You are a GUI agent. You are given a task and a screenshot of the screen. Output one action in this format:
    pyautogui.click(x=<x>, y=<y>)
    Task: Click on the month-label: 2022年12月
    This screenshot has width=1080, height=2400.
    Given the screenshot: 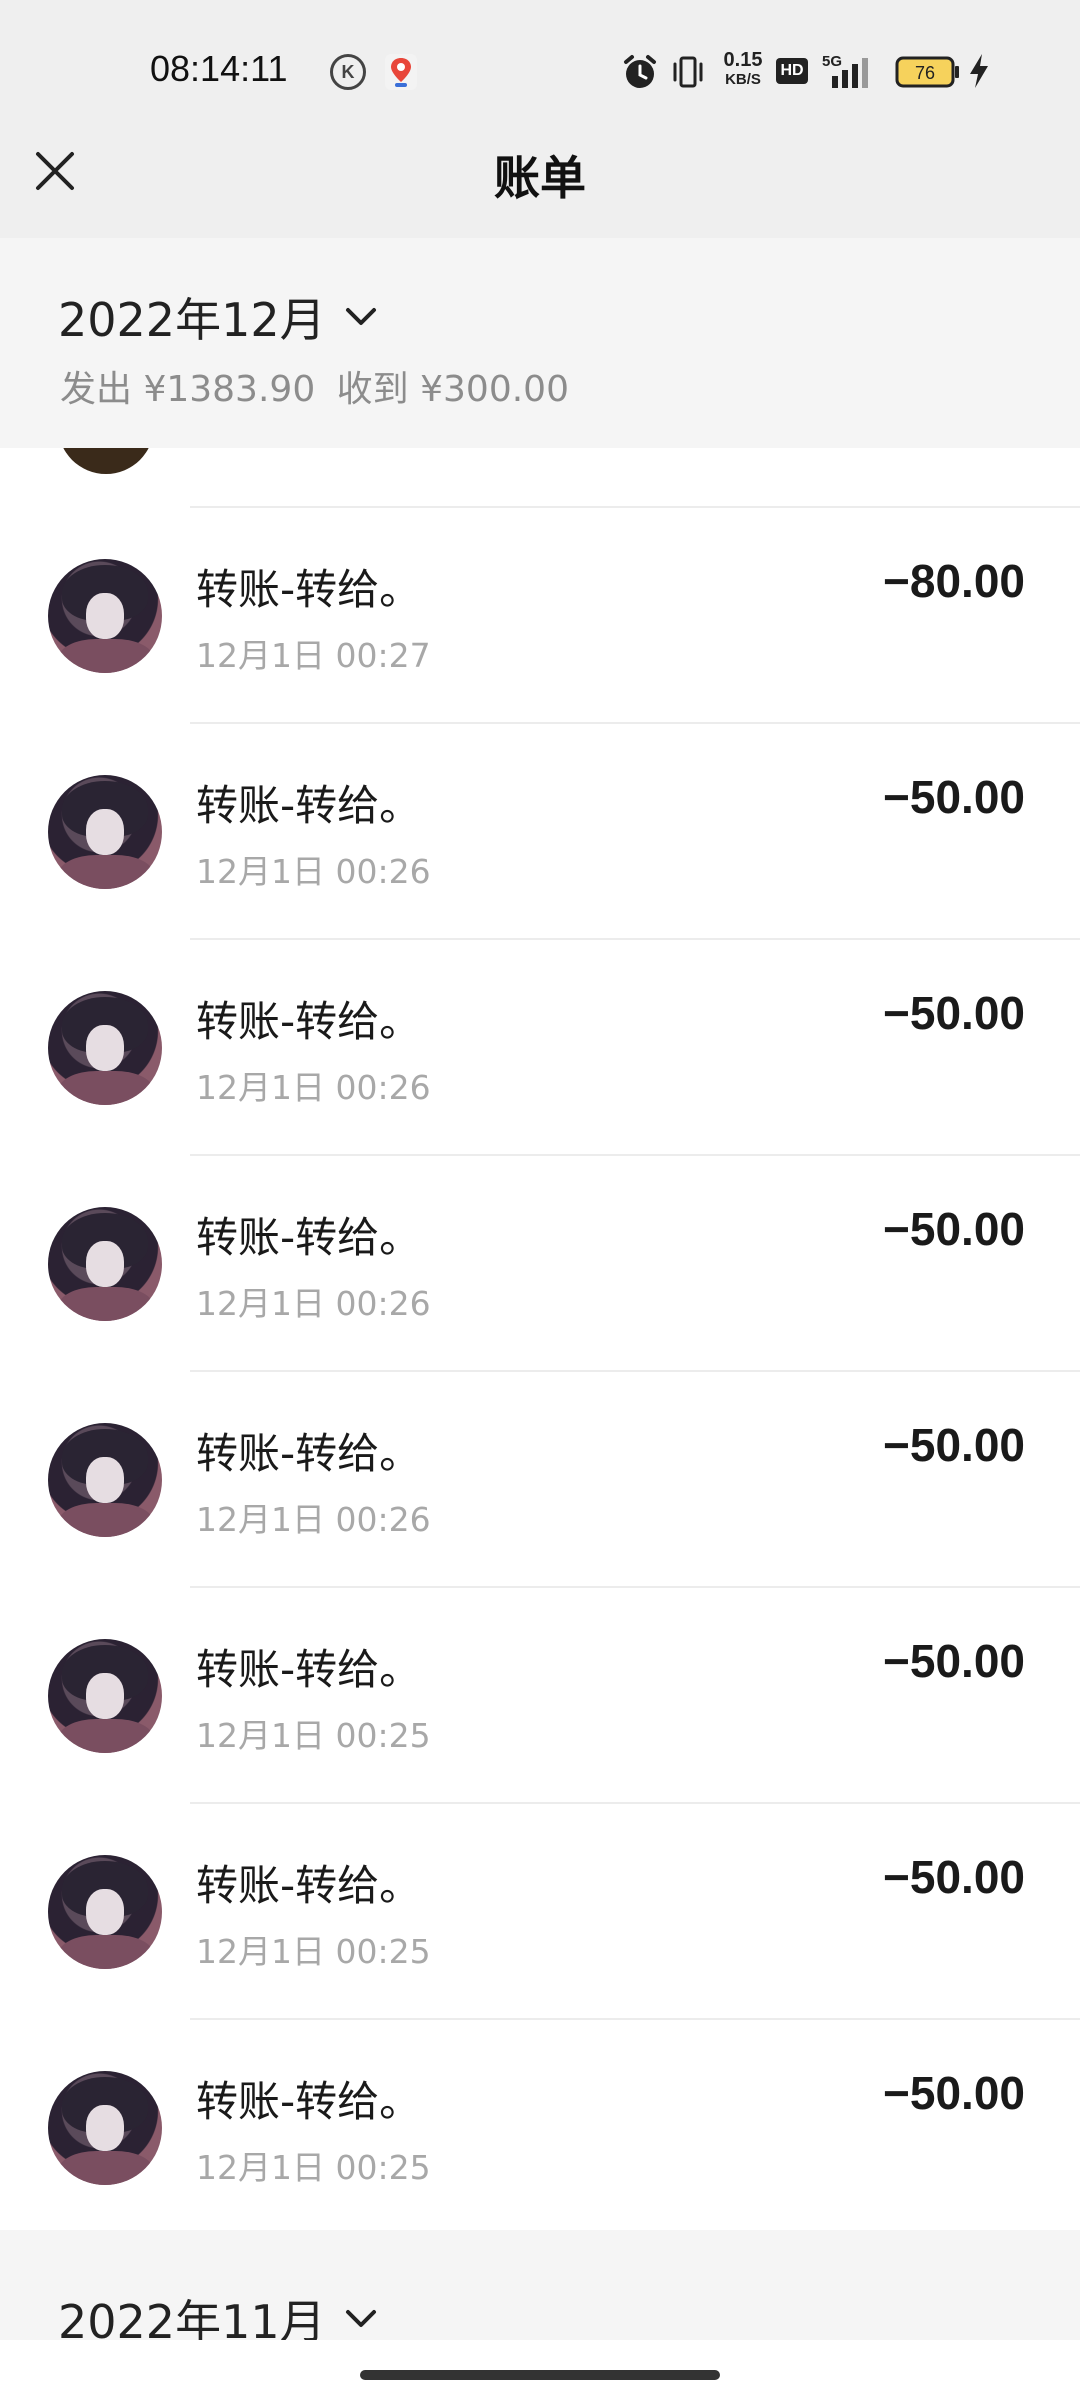 What is the action you would take?
    pyautogui.click(x=192, y=320)
    